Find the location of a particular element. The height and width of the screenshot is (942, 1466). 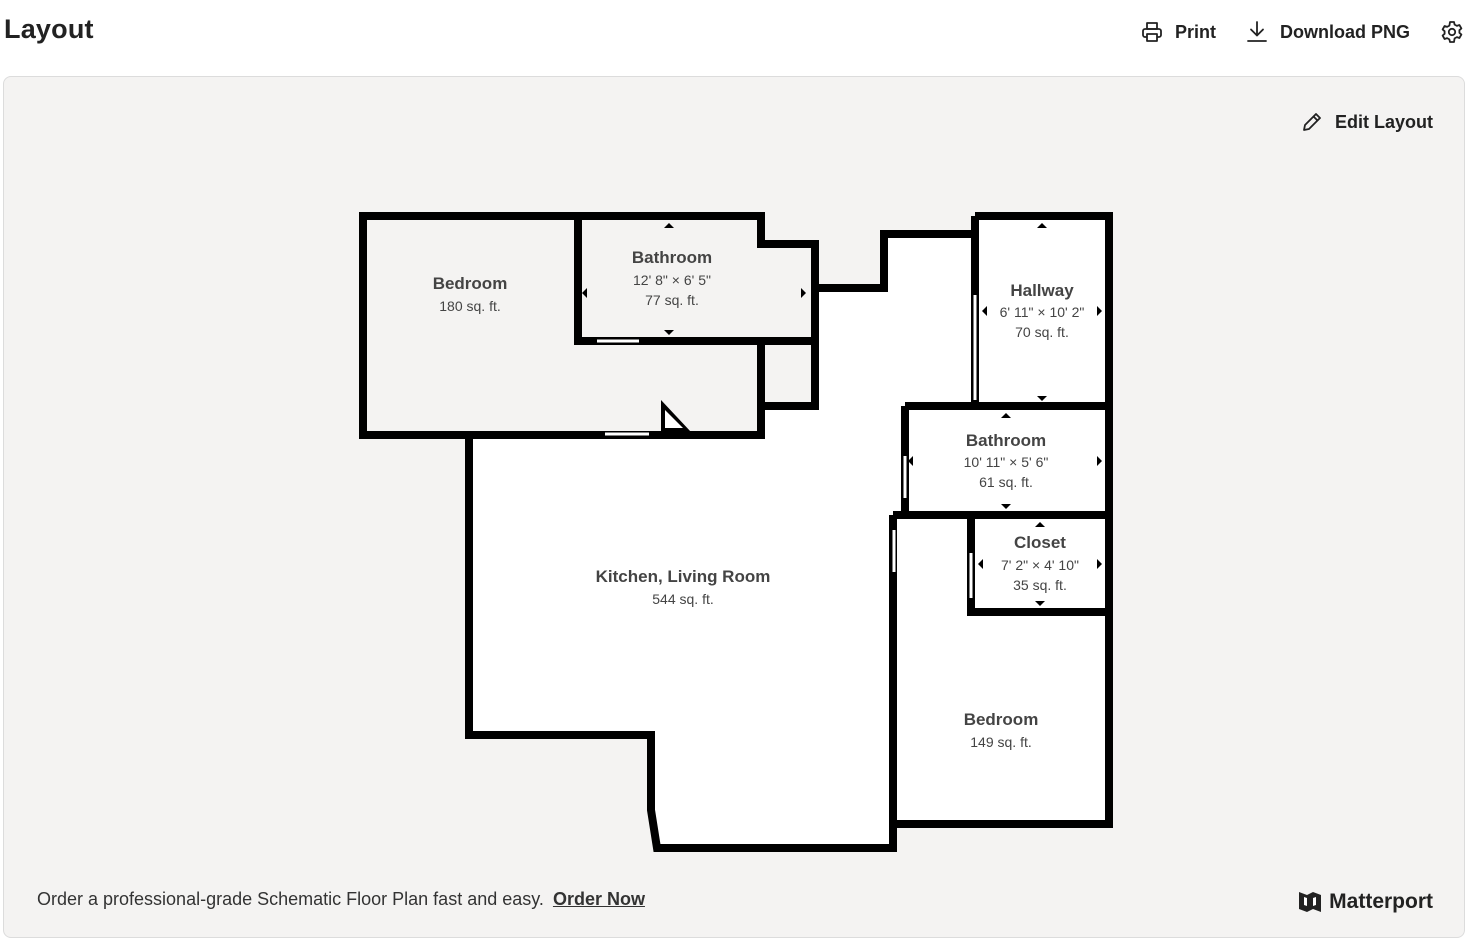

room-dimensions: 6' 11" × 10' 2" is located at coordinates (1042, 312).